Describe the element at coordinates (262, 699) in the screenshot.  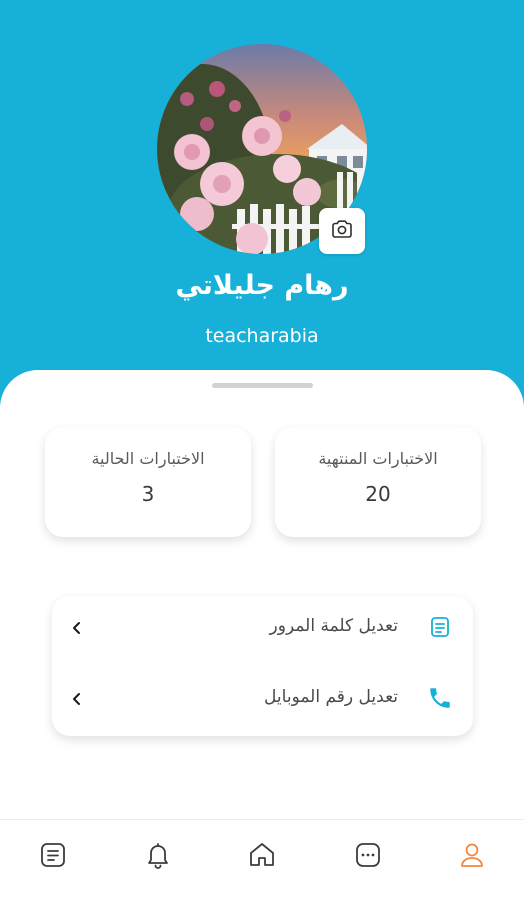
I see `edit-mobile-row: تعديل رقم الموبايل` at that location.